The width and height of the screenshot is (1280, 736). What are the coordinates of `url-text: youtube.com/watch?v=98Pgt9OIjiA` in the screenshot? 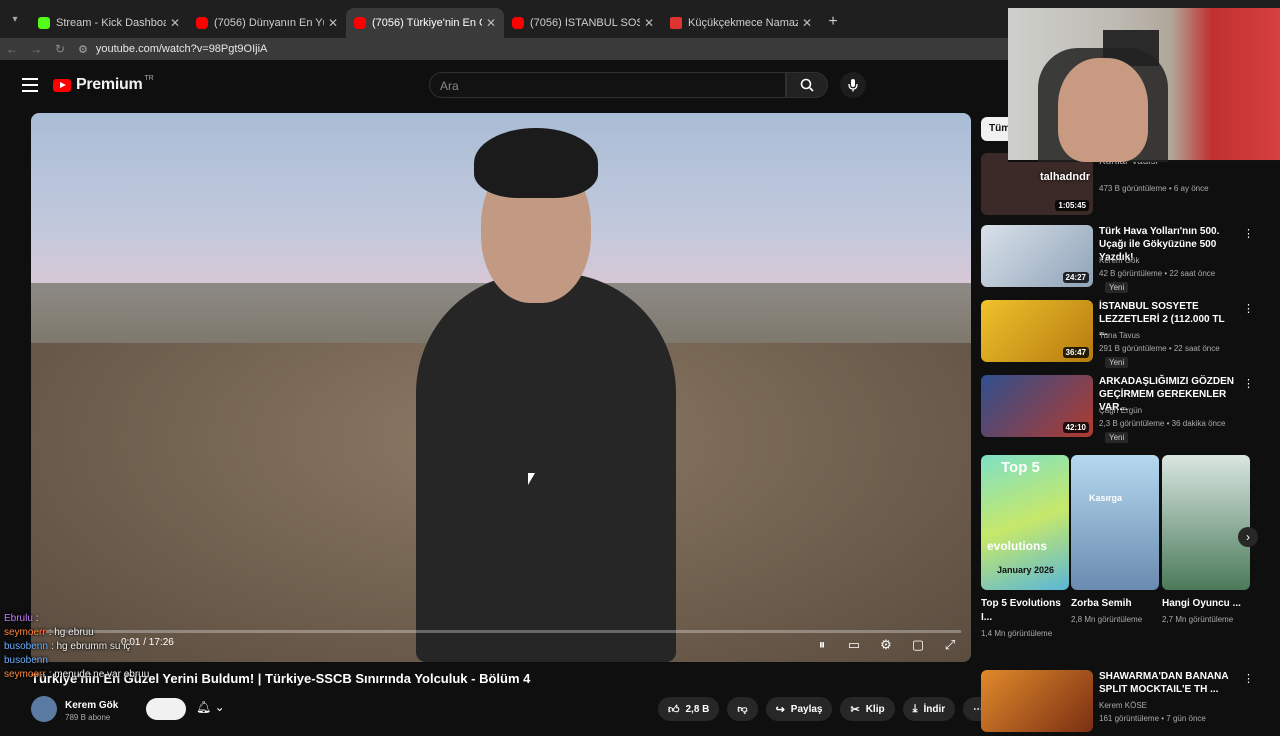 It's located at (181, 49).